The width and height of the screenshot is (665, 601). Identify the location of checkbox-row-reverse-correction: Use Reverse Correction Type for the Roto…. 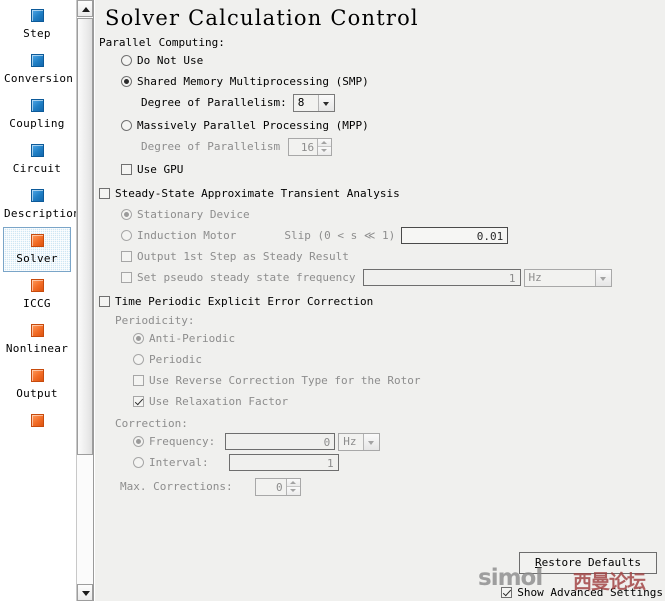
(380, 380).